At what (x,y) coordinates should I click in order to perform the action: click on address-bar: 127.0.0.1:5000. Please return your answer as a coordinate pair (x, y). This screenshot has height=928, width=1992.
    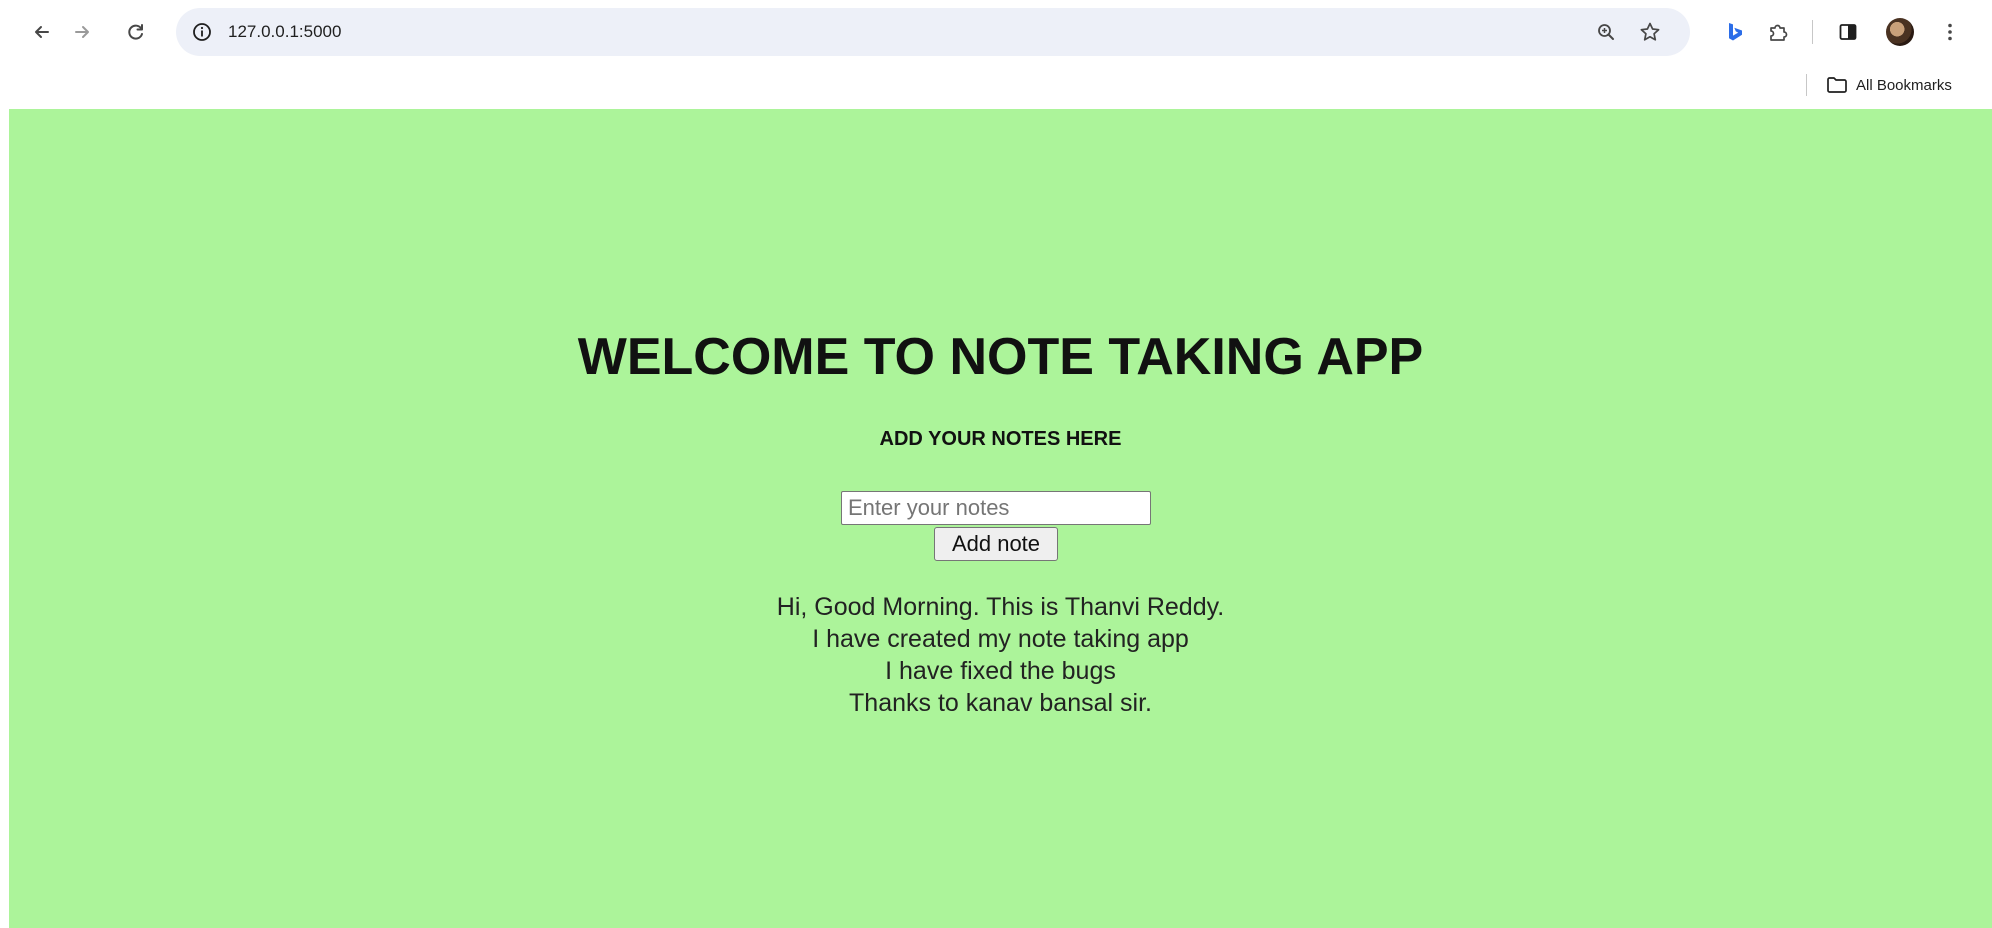
    Looking at the image, I should click on (933, 32).